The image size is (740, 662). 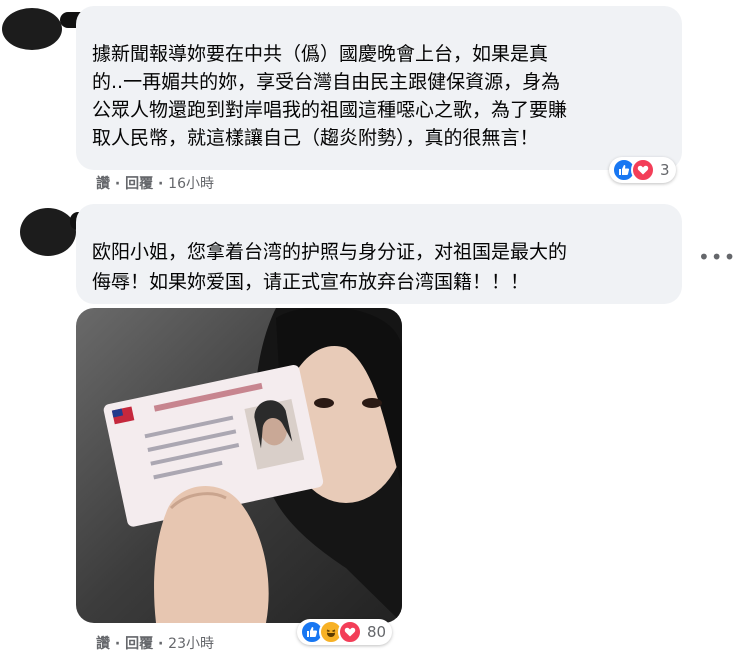 What do you see at coordinates (155, 643) in the screenshot?
I see `comment-actions: 讚 · 回覆 · 23小時` at bounding box center [155, 643].